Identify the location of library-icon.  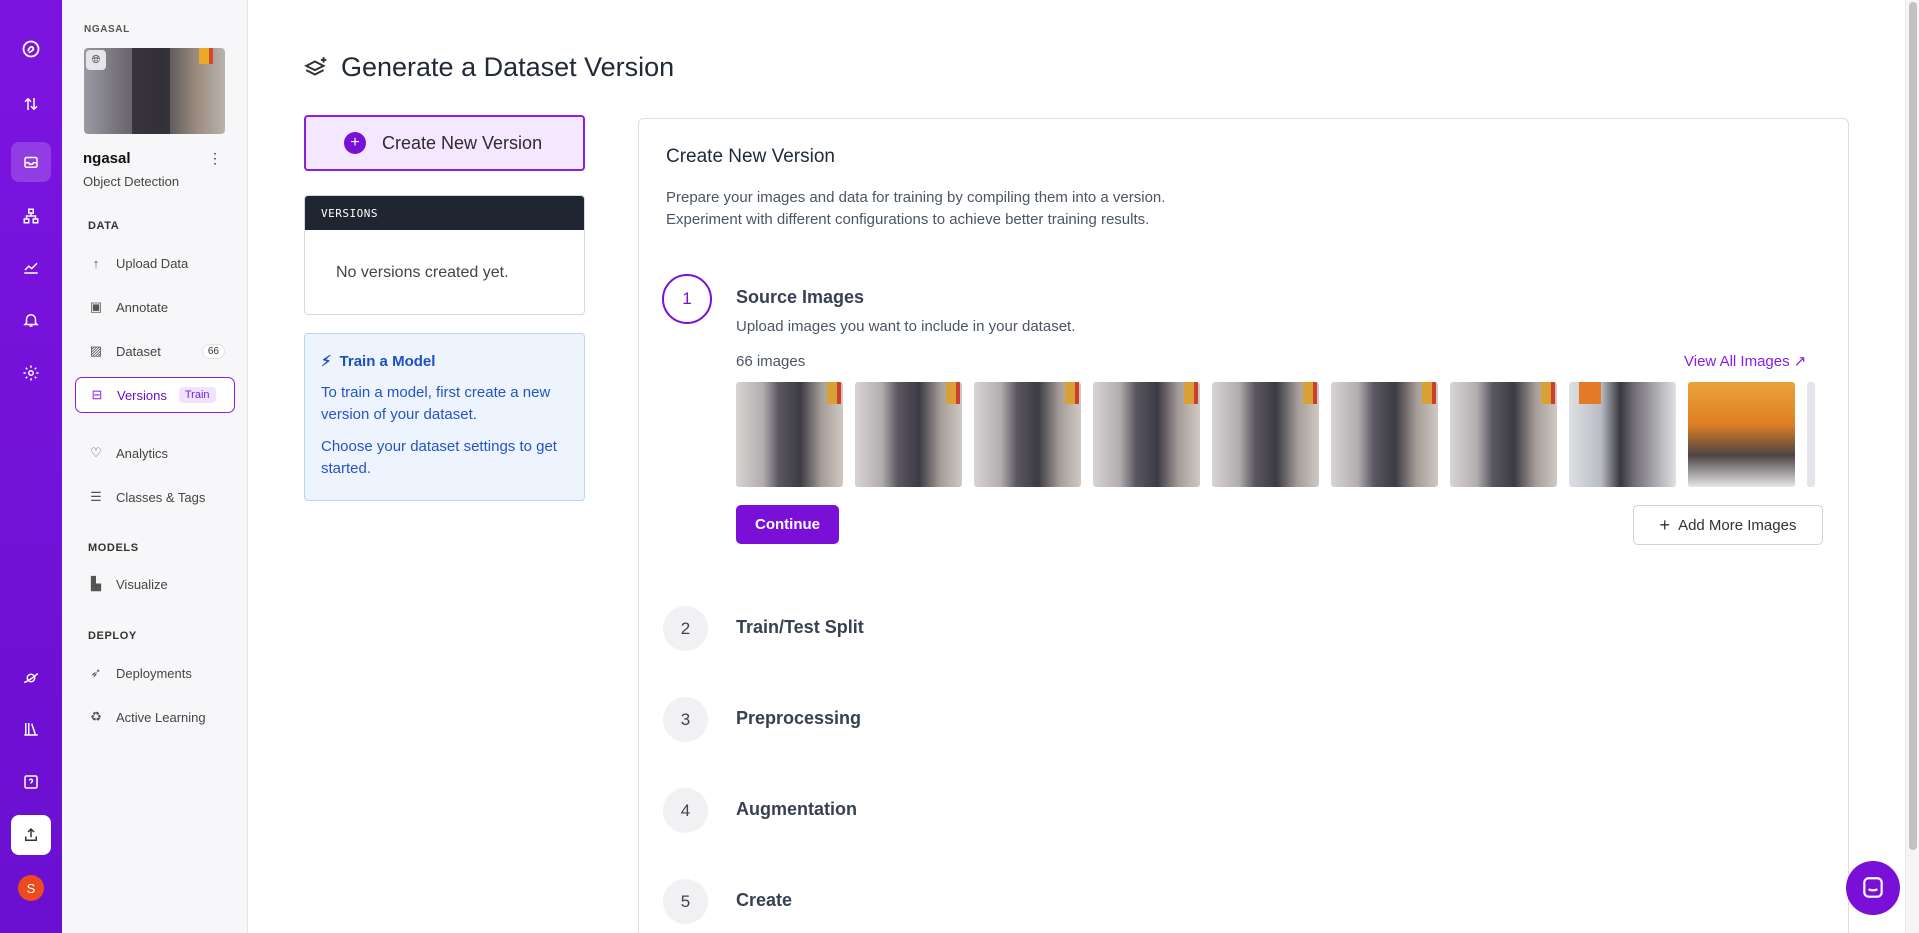
(31, 729).